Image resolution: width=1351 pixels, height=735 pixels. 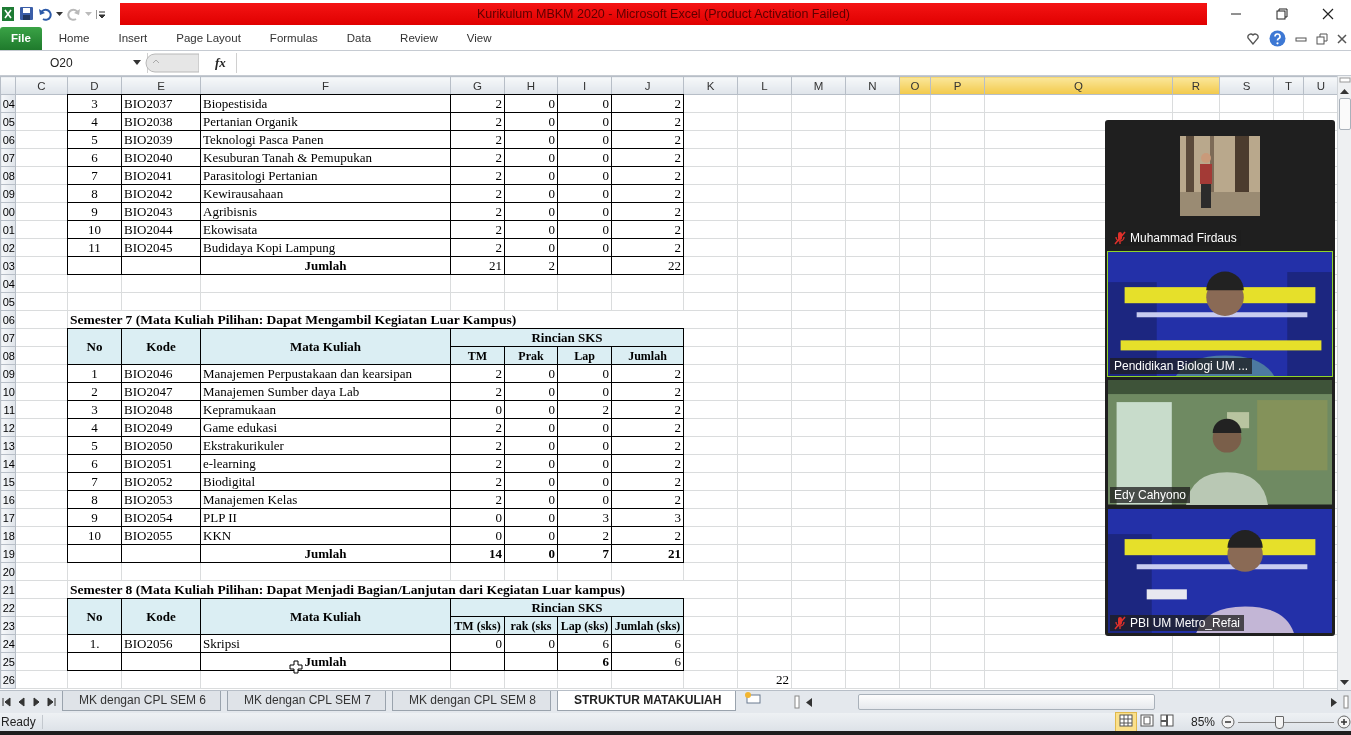 I want to click on page-break-icon, so click(x=1166, y=720).